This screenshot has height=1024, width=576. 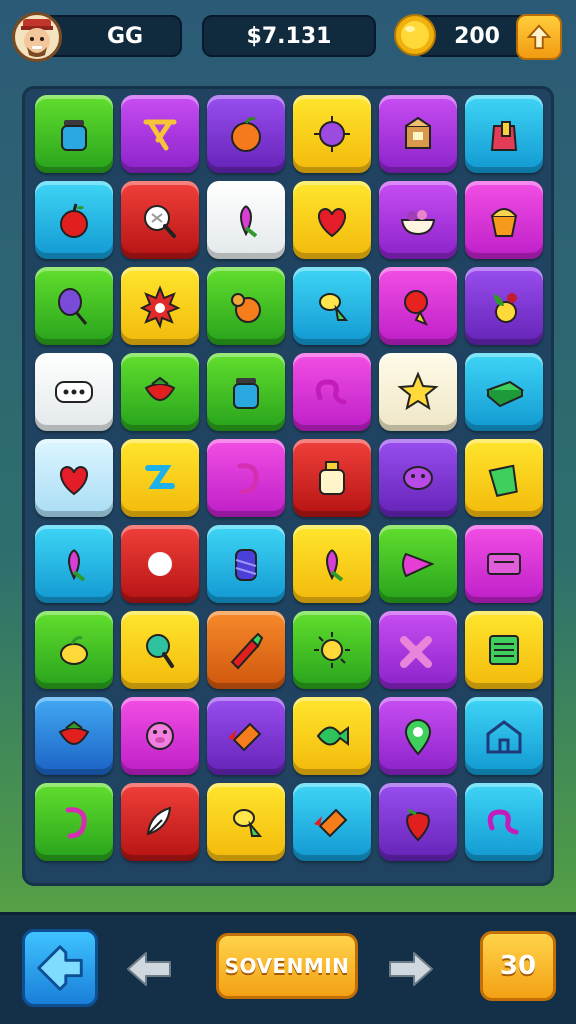 I want to click on virus-icon, so click(x=332, y=134).